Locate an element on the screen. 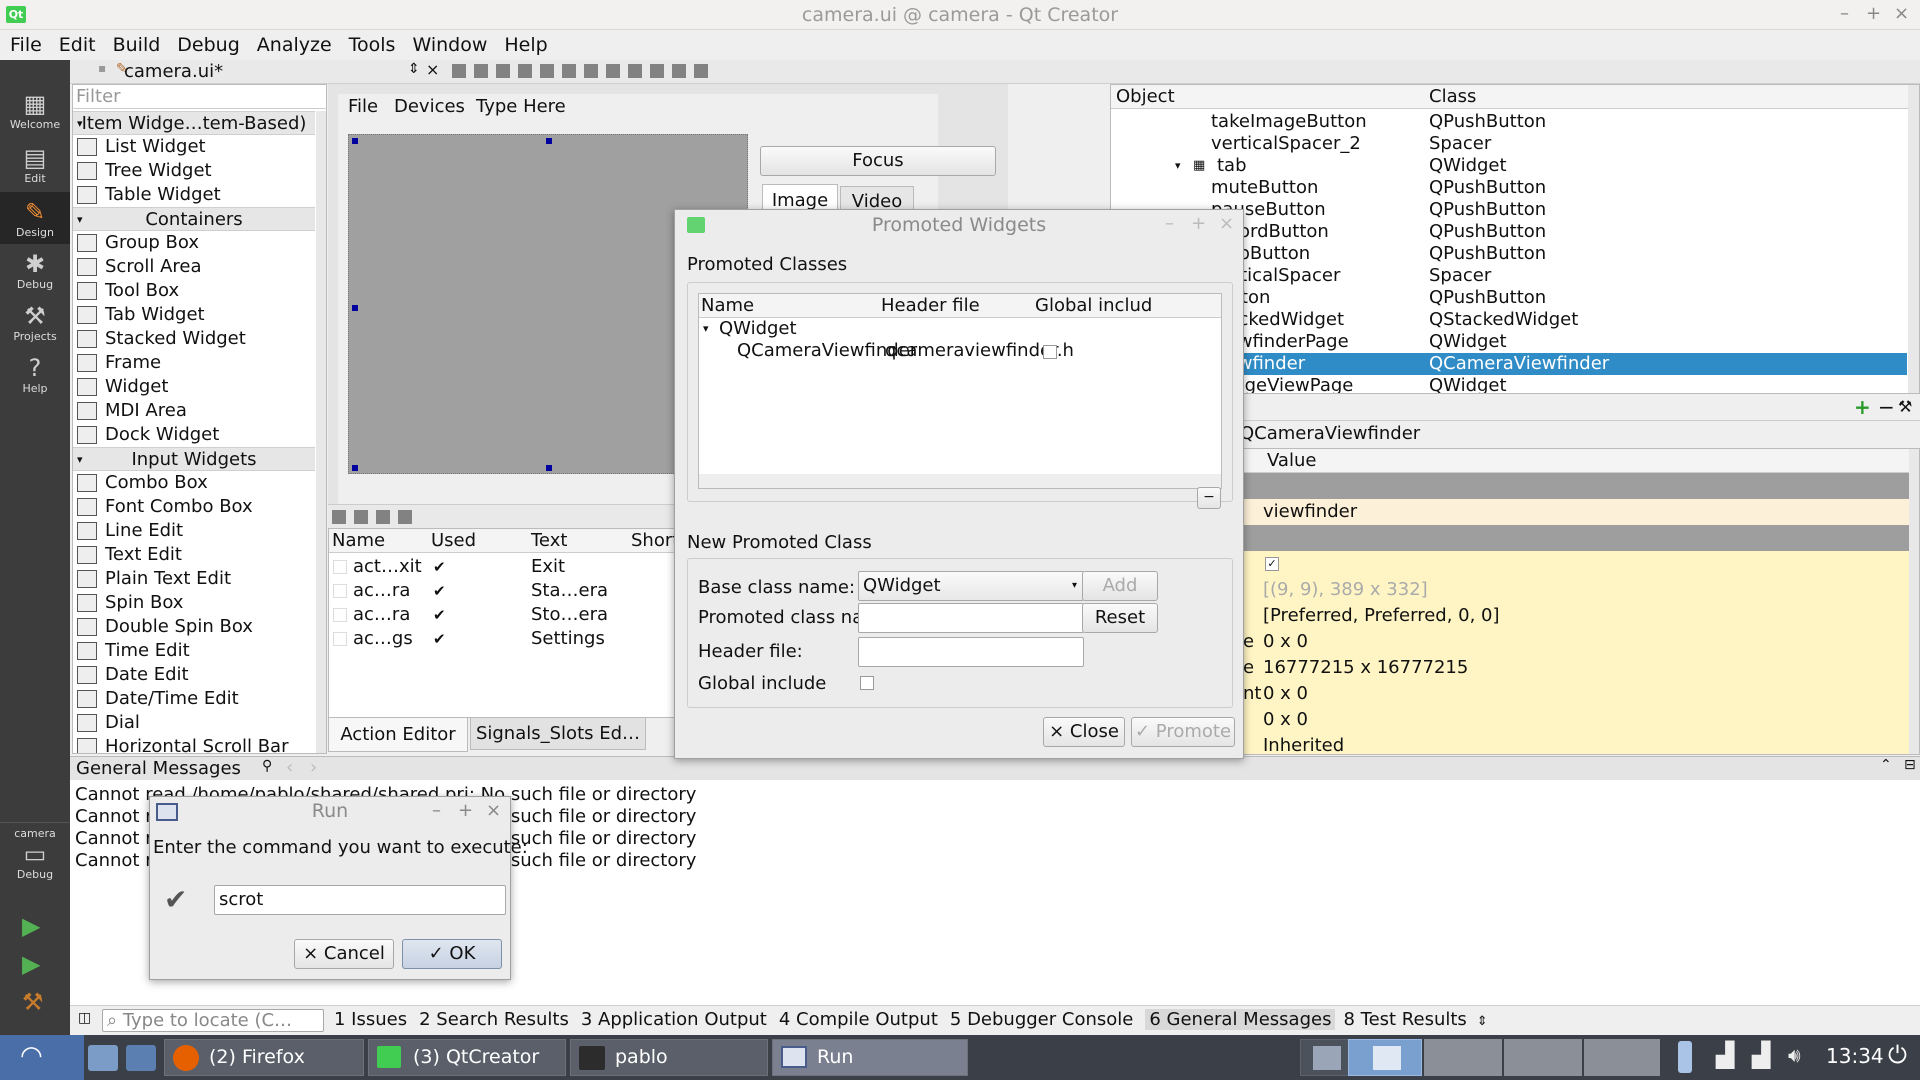  menu-build: Build is located at coordinates (135, 43).